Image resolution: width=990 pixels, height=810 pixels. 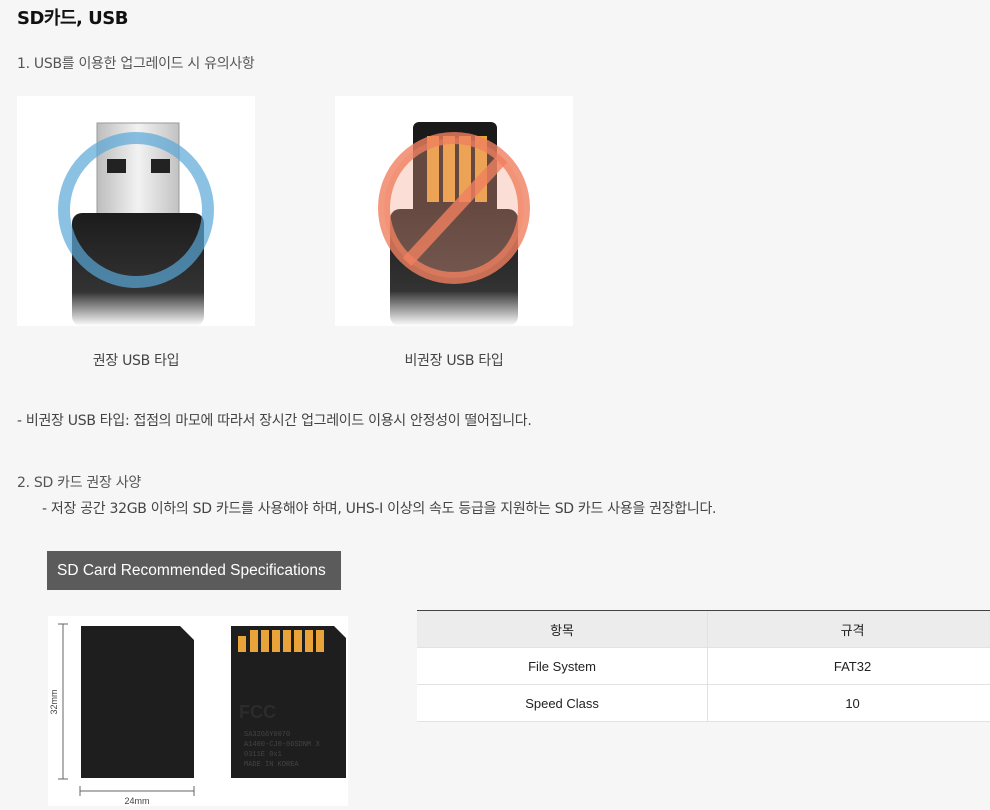 I want to click on page-title: SD카드, USB, so click(x=72, y=18).